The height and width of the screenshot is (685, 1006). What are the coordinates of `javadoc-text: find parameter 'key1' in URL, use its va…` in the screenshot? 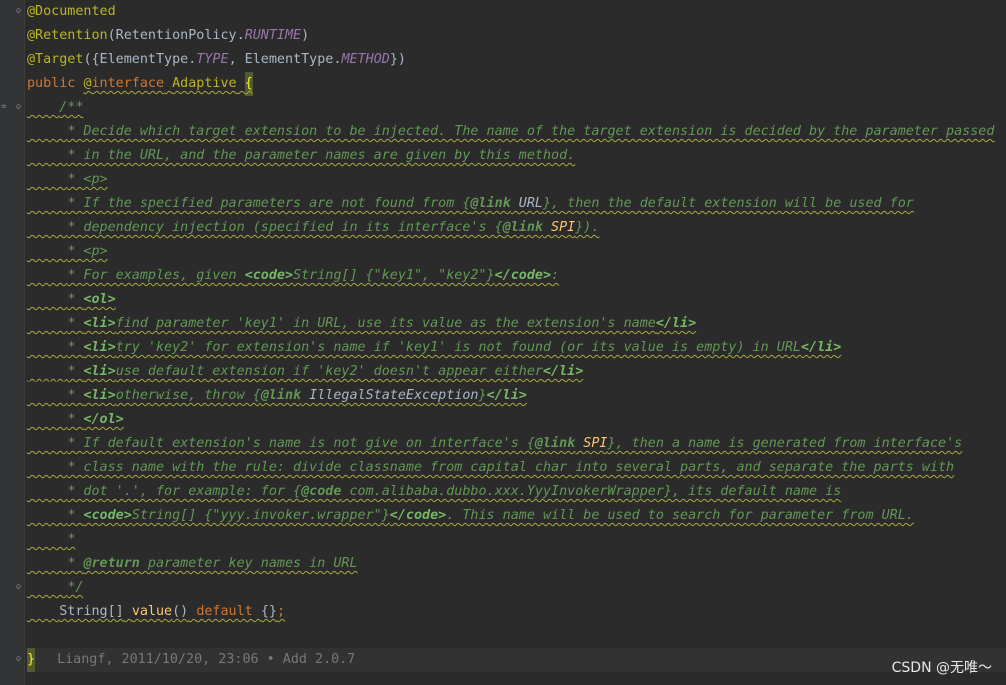 It's located at (385, 323).